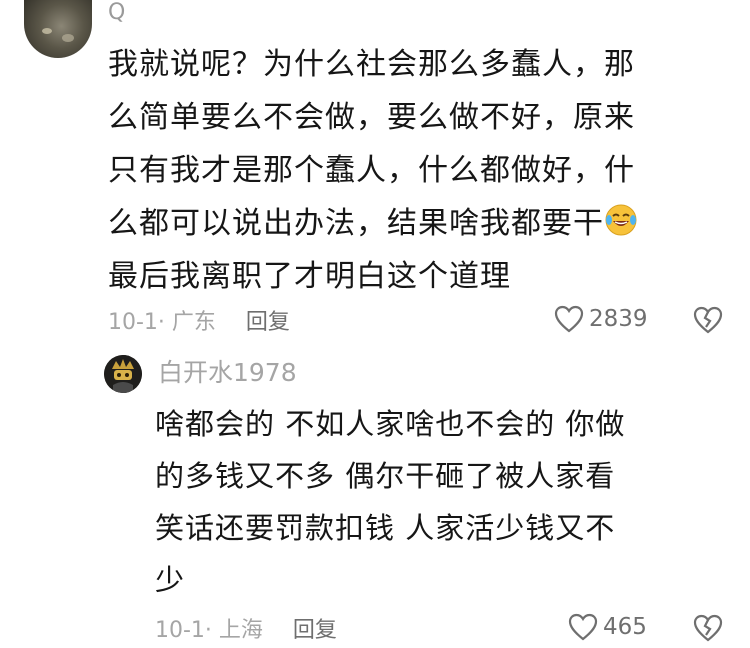 Image resolution: width=750 pixels, height=648 pixels. I want to click on laughing-crying-emoji-icon, so click(621, 220).